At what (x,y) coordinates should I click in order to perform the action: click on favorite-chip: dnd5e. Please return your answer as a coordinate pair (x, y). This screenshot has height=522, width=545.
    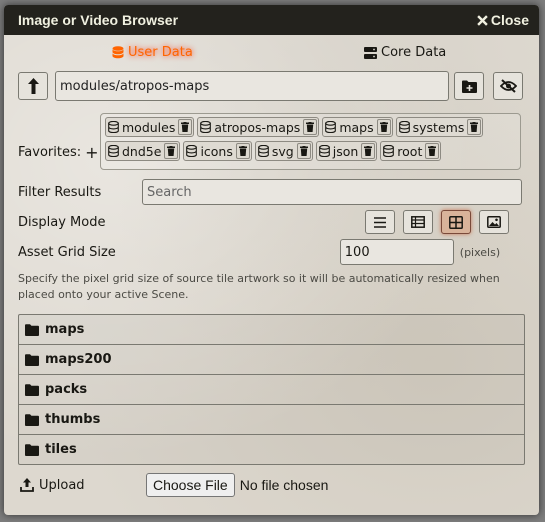
    Looking at the image, I should click on (143, 151).